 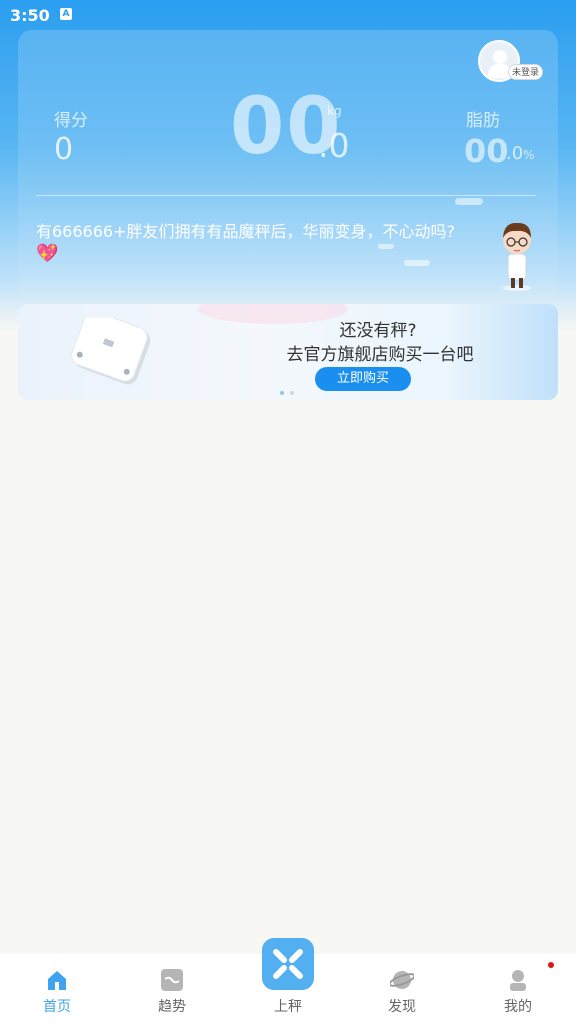 What do you see at coordinates (30, 15) in the screenshot?
I see `status-time: 3:50` at bounding box center [30, 15].